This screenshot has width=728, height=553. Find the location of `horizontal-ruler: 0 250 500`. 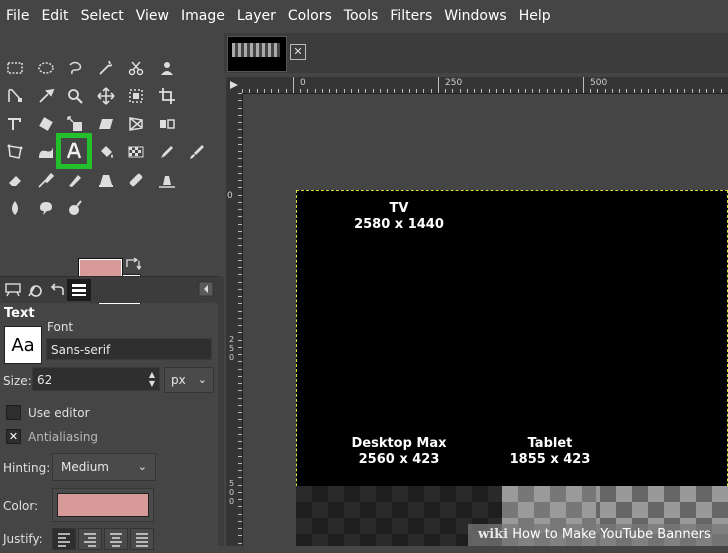

horizontal-ruler: 0 250 500 is located at coordinates (485, 85).